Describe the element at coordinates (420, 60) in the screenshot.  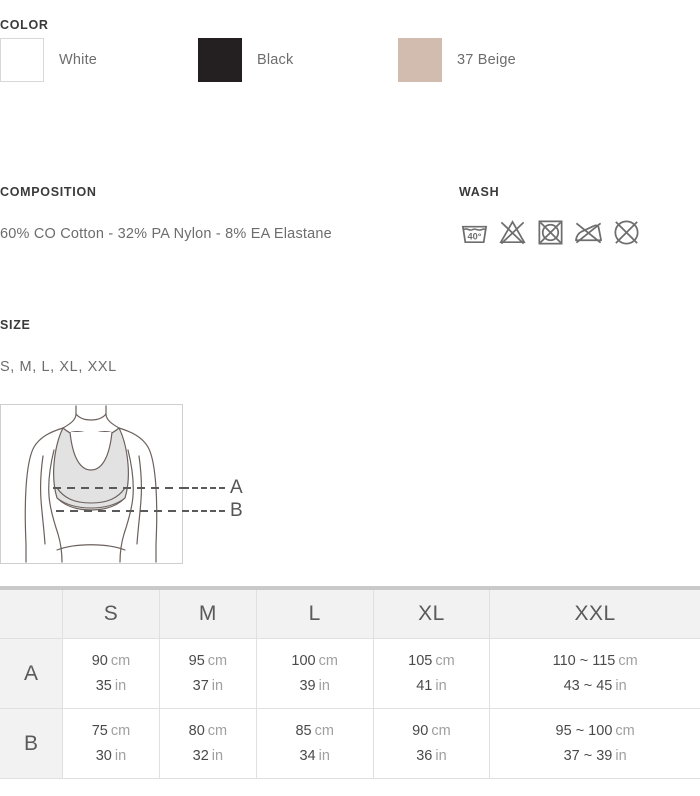
I see `color-swatch-beige` at that location.